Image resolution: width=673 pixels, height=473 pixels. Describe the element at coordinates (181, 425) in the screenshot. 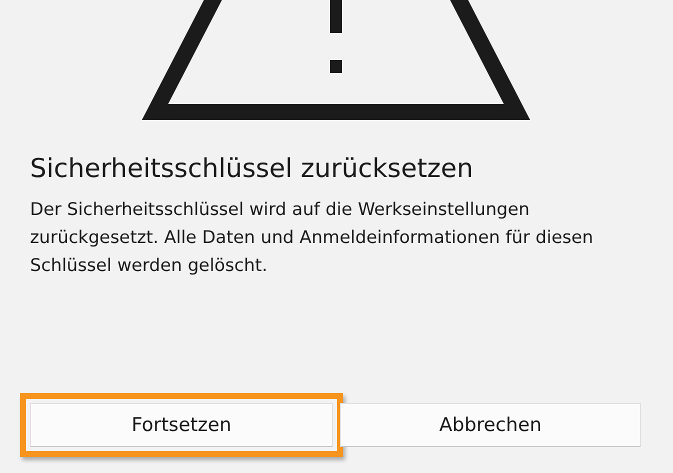

I see `dialog-button: Fortsetzen` at that location.